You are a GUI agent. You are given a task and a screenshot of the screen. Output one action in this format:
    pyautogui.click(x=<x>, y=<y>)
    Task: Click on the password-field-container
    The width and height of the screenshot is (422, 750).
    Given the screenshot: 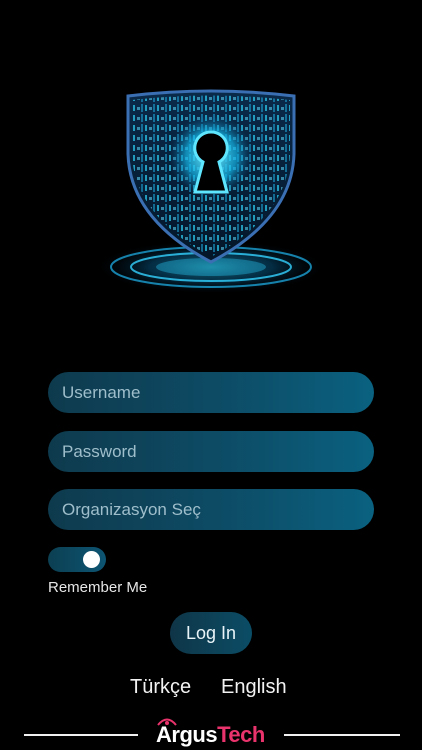 What is the action you would take?
    pyautogui.click(x=211, y=451)
    